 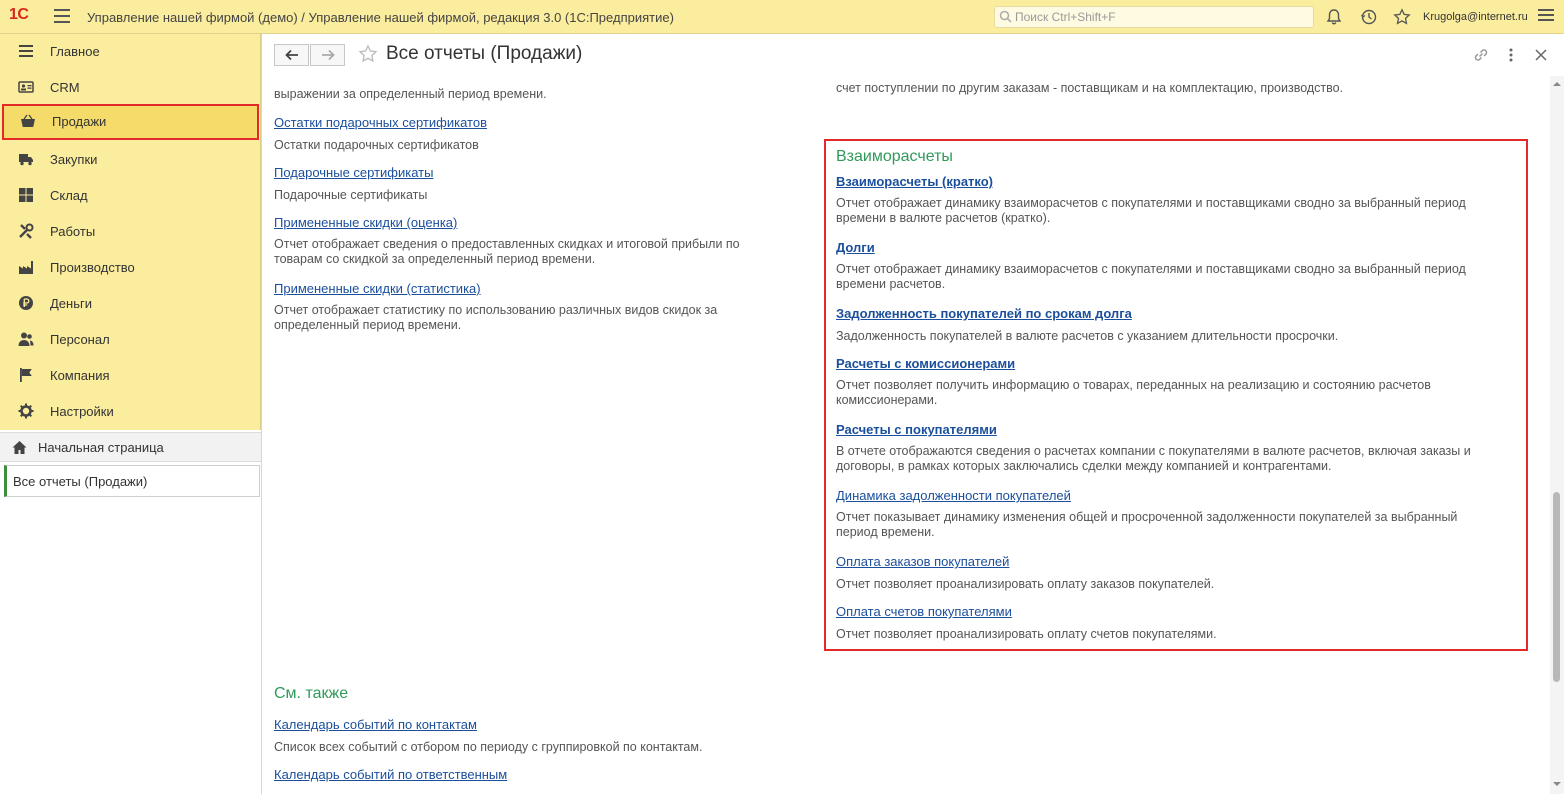 I want to click on section-label: Закупки, so click(x=74, y=159).